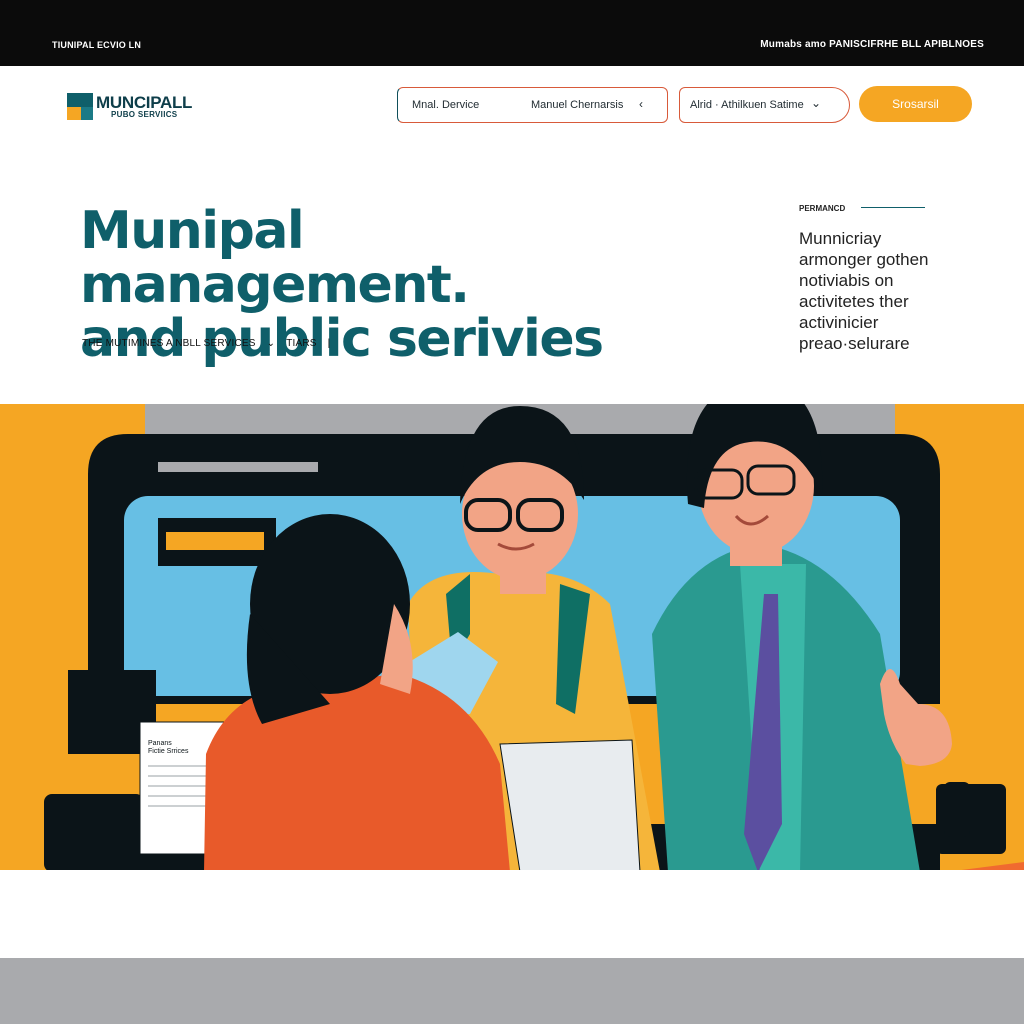 The width and height of the screenshot is (1024, 1024). Describe the element at coordinates (169, 343) in the screenshot. I see `hero-subnav-services: THE MUTIMINES A NBLL SERVICES` at that location.